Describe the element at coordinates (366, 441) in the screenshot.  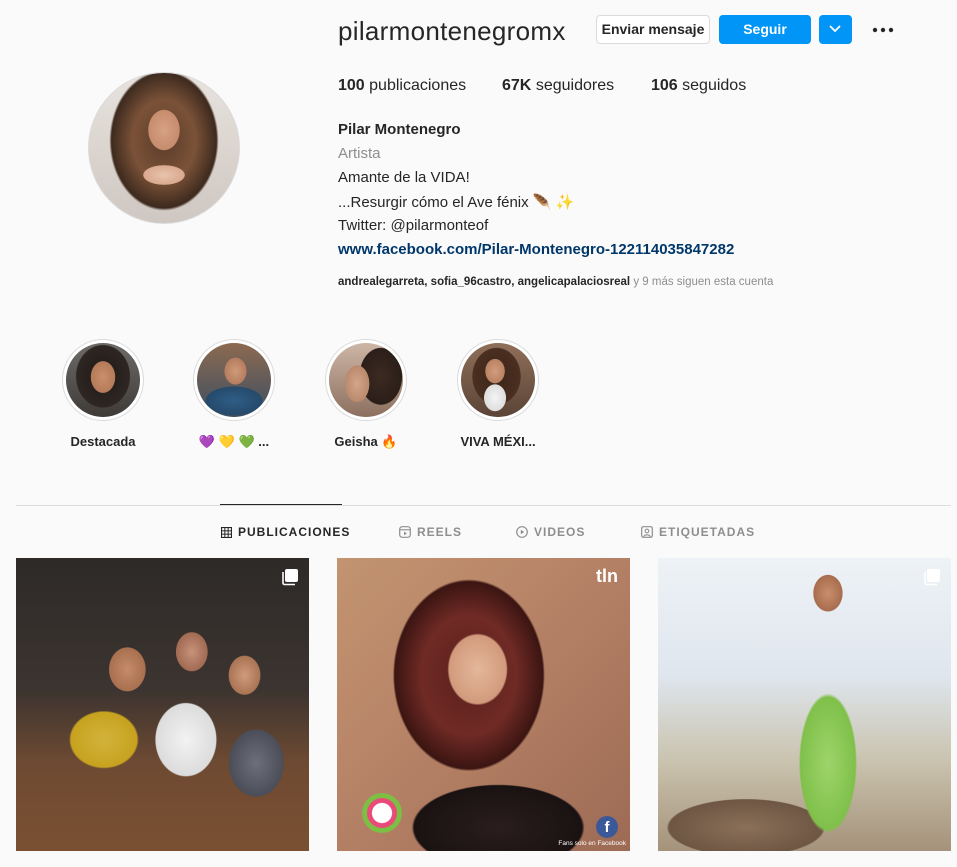
I see `highlight-label: Geisha 🔥` at that location.